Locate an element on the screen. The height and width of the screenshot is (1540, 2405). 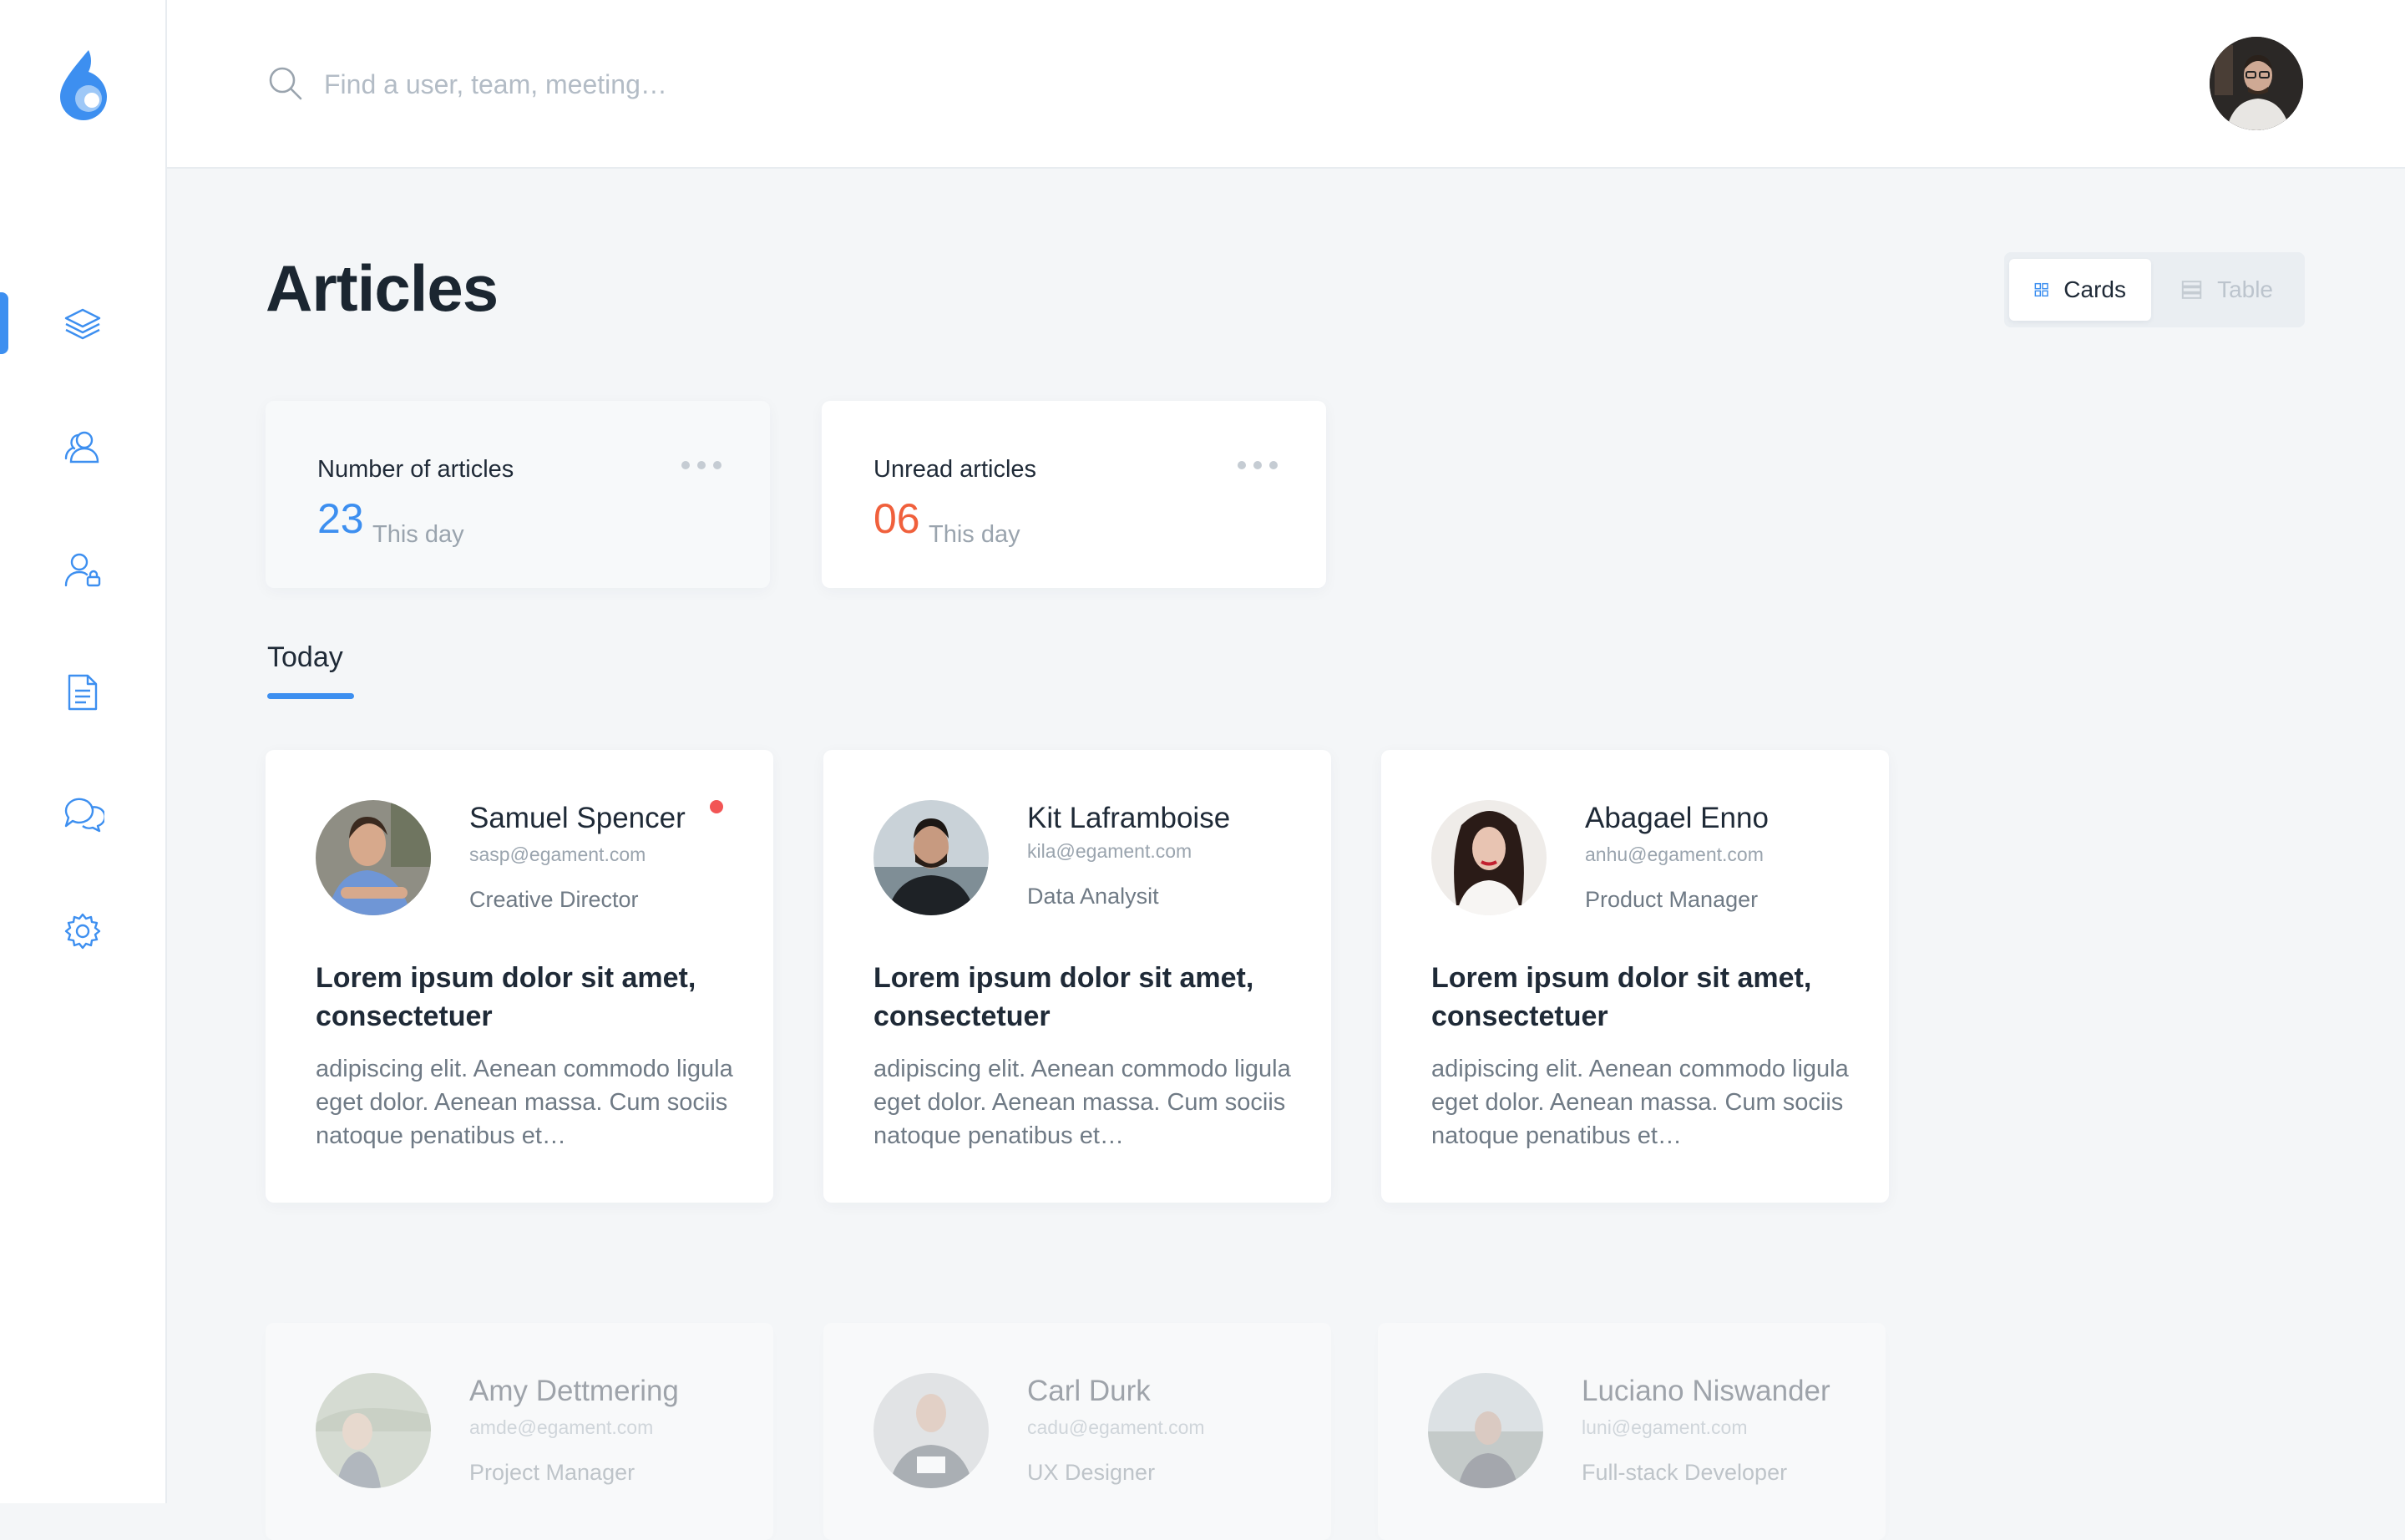
page-title: Articles is located at coordinates (382, 288).